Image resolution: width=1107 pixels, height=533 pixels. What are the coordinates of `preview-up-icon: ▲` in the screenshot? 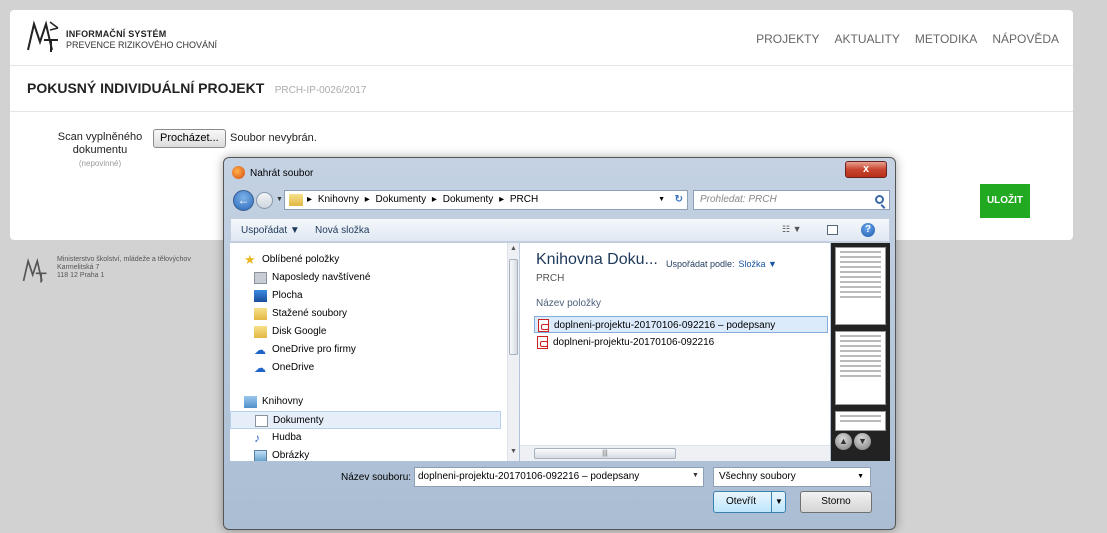 It's located at (843, 441).